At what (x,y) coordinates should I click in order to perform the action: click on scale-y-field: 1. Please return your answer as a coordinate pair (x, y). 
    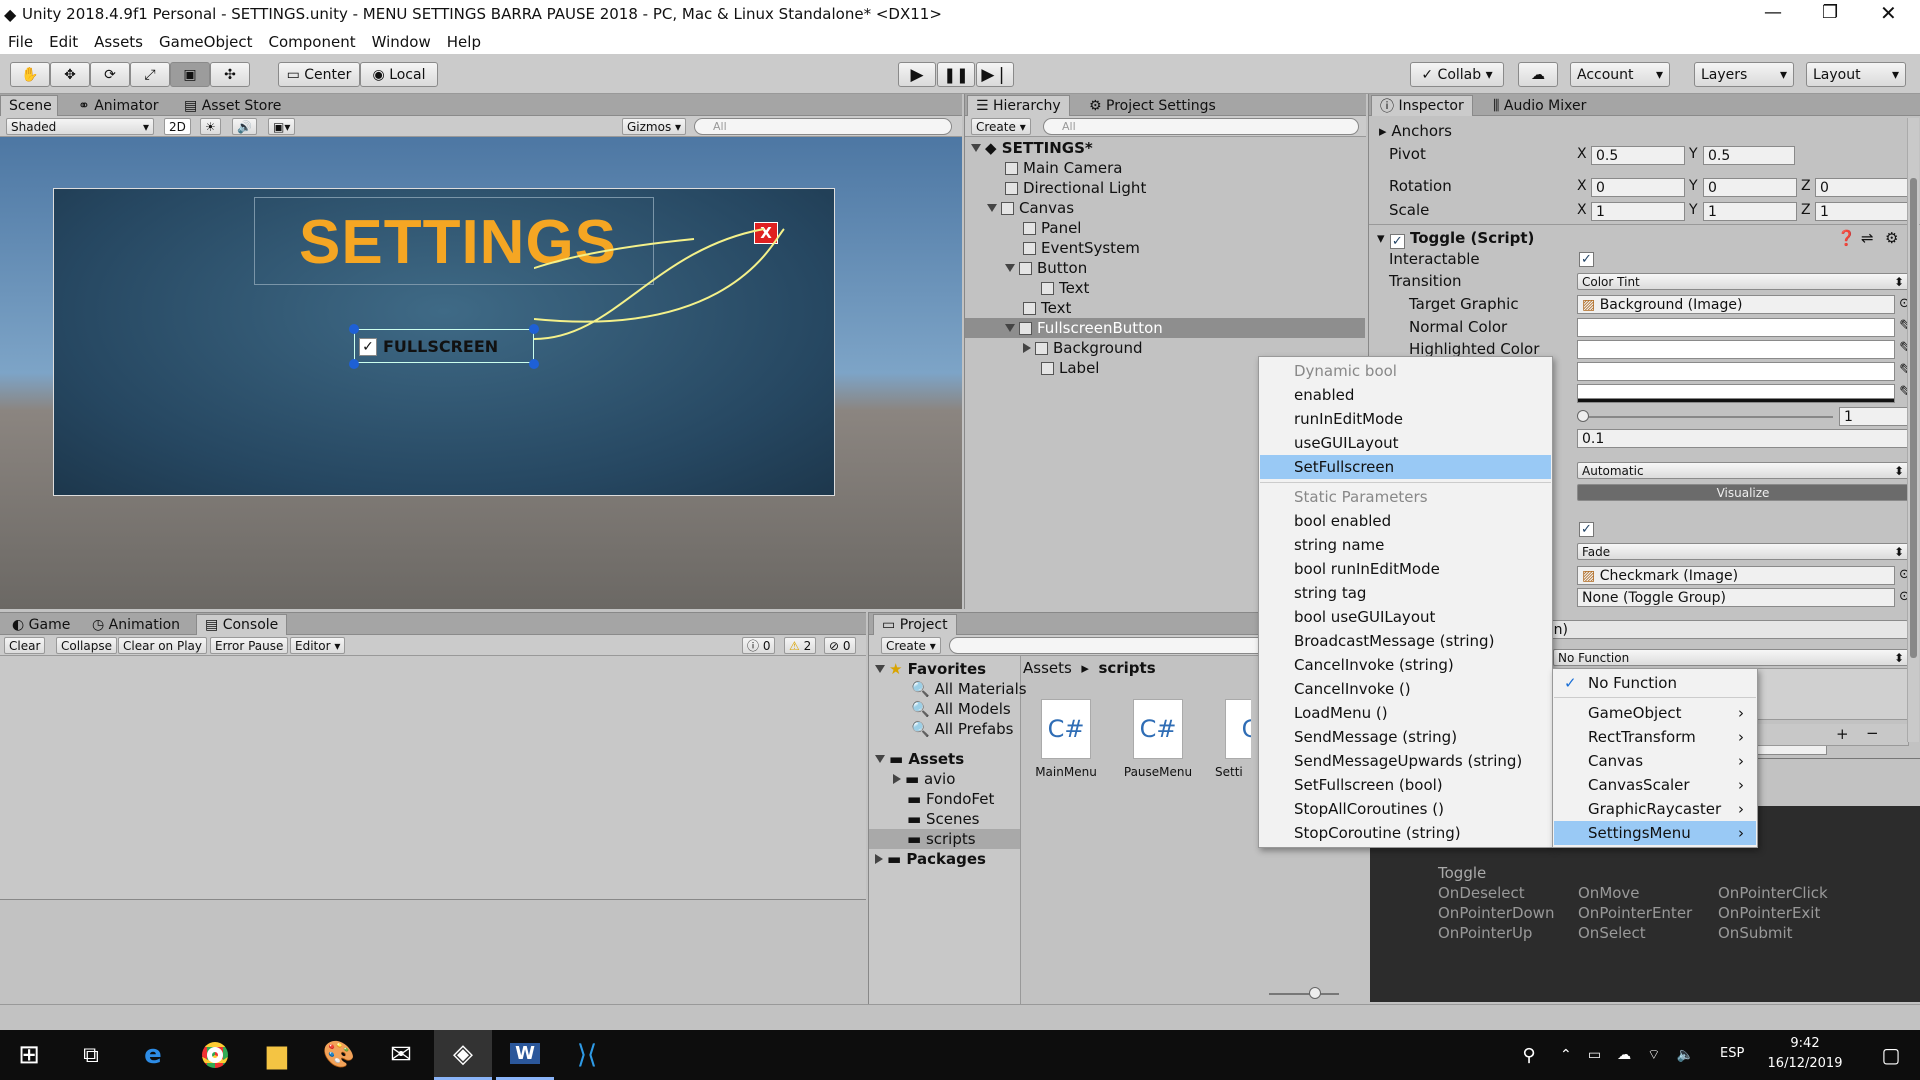
    Looking at the image, I should click on (1750, 211).